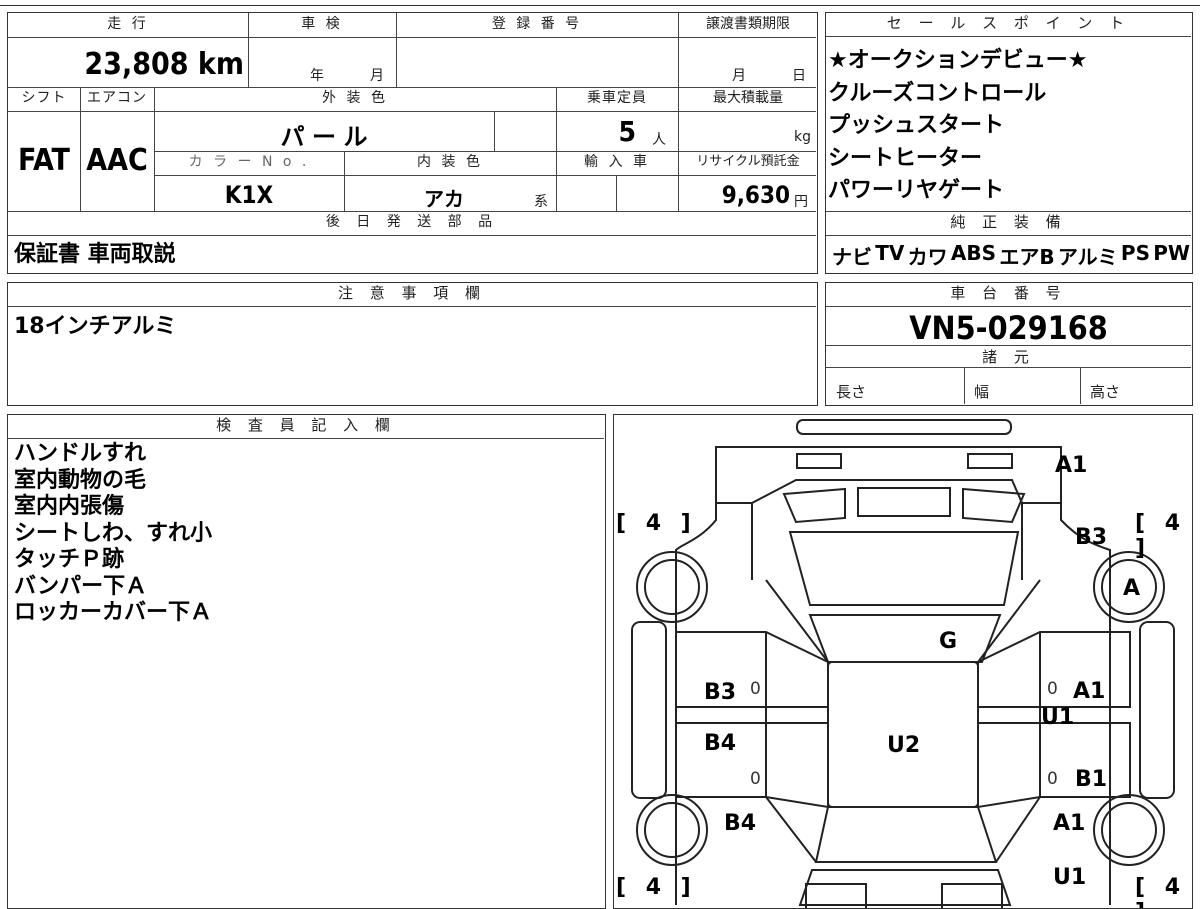  I want to click on header-inspection: 車 検, so click(322, 24).